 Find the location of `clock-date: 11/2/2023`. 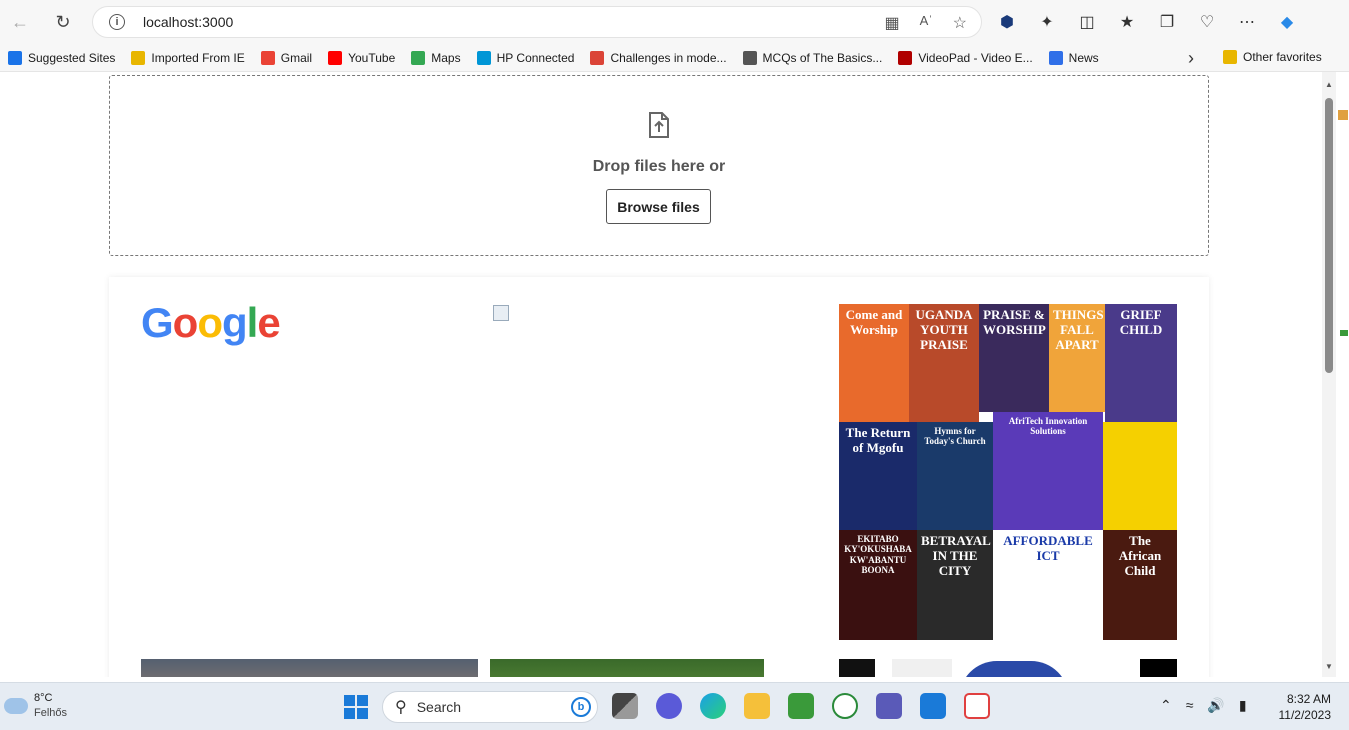

clock-date: 11/2/2023 is located at coordinates (1305, 715).